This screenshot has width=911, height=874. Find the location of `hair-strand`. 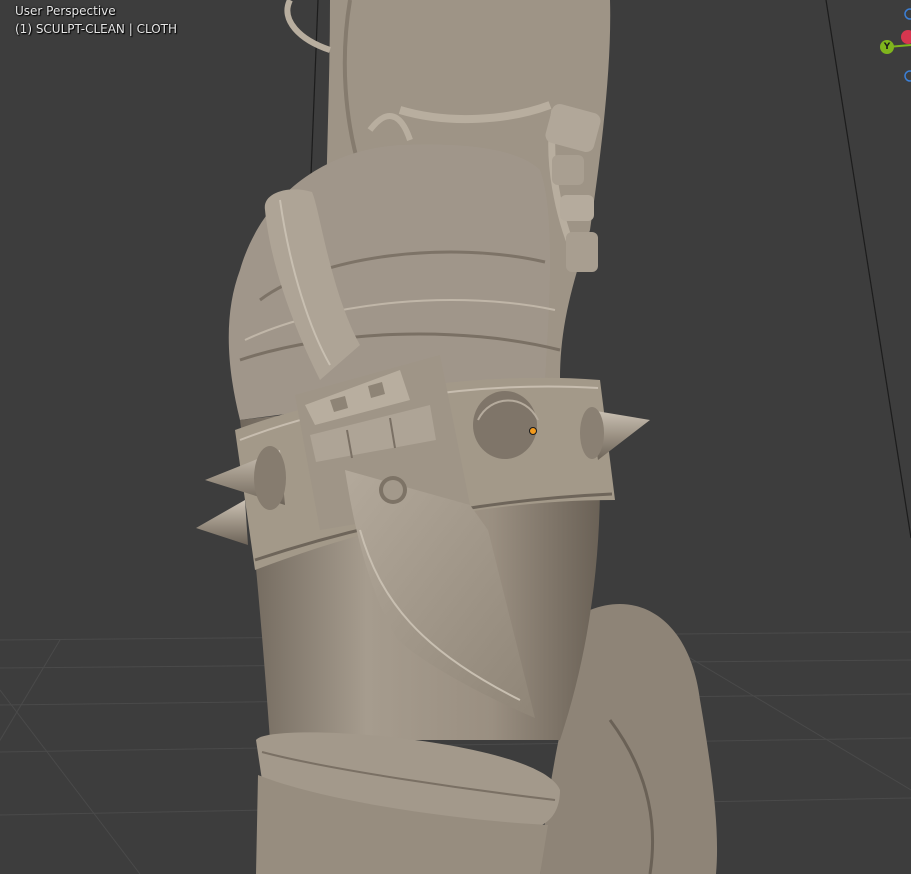

hair-strand is located at coordinates (307, 26).